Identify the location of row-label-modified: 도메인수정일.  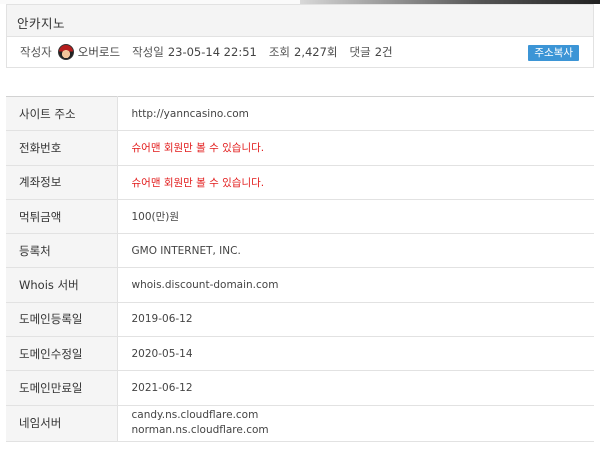
(62, 353).